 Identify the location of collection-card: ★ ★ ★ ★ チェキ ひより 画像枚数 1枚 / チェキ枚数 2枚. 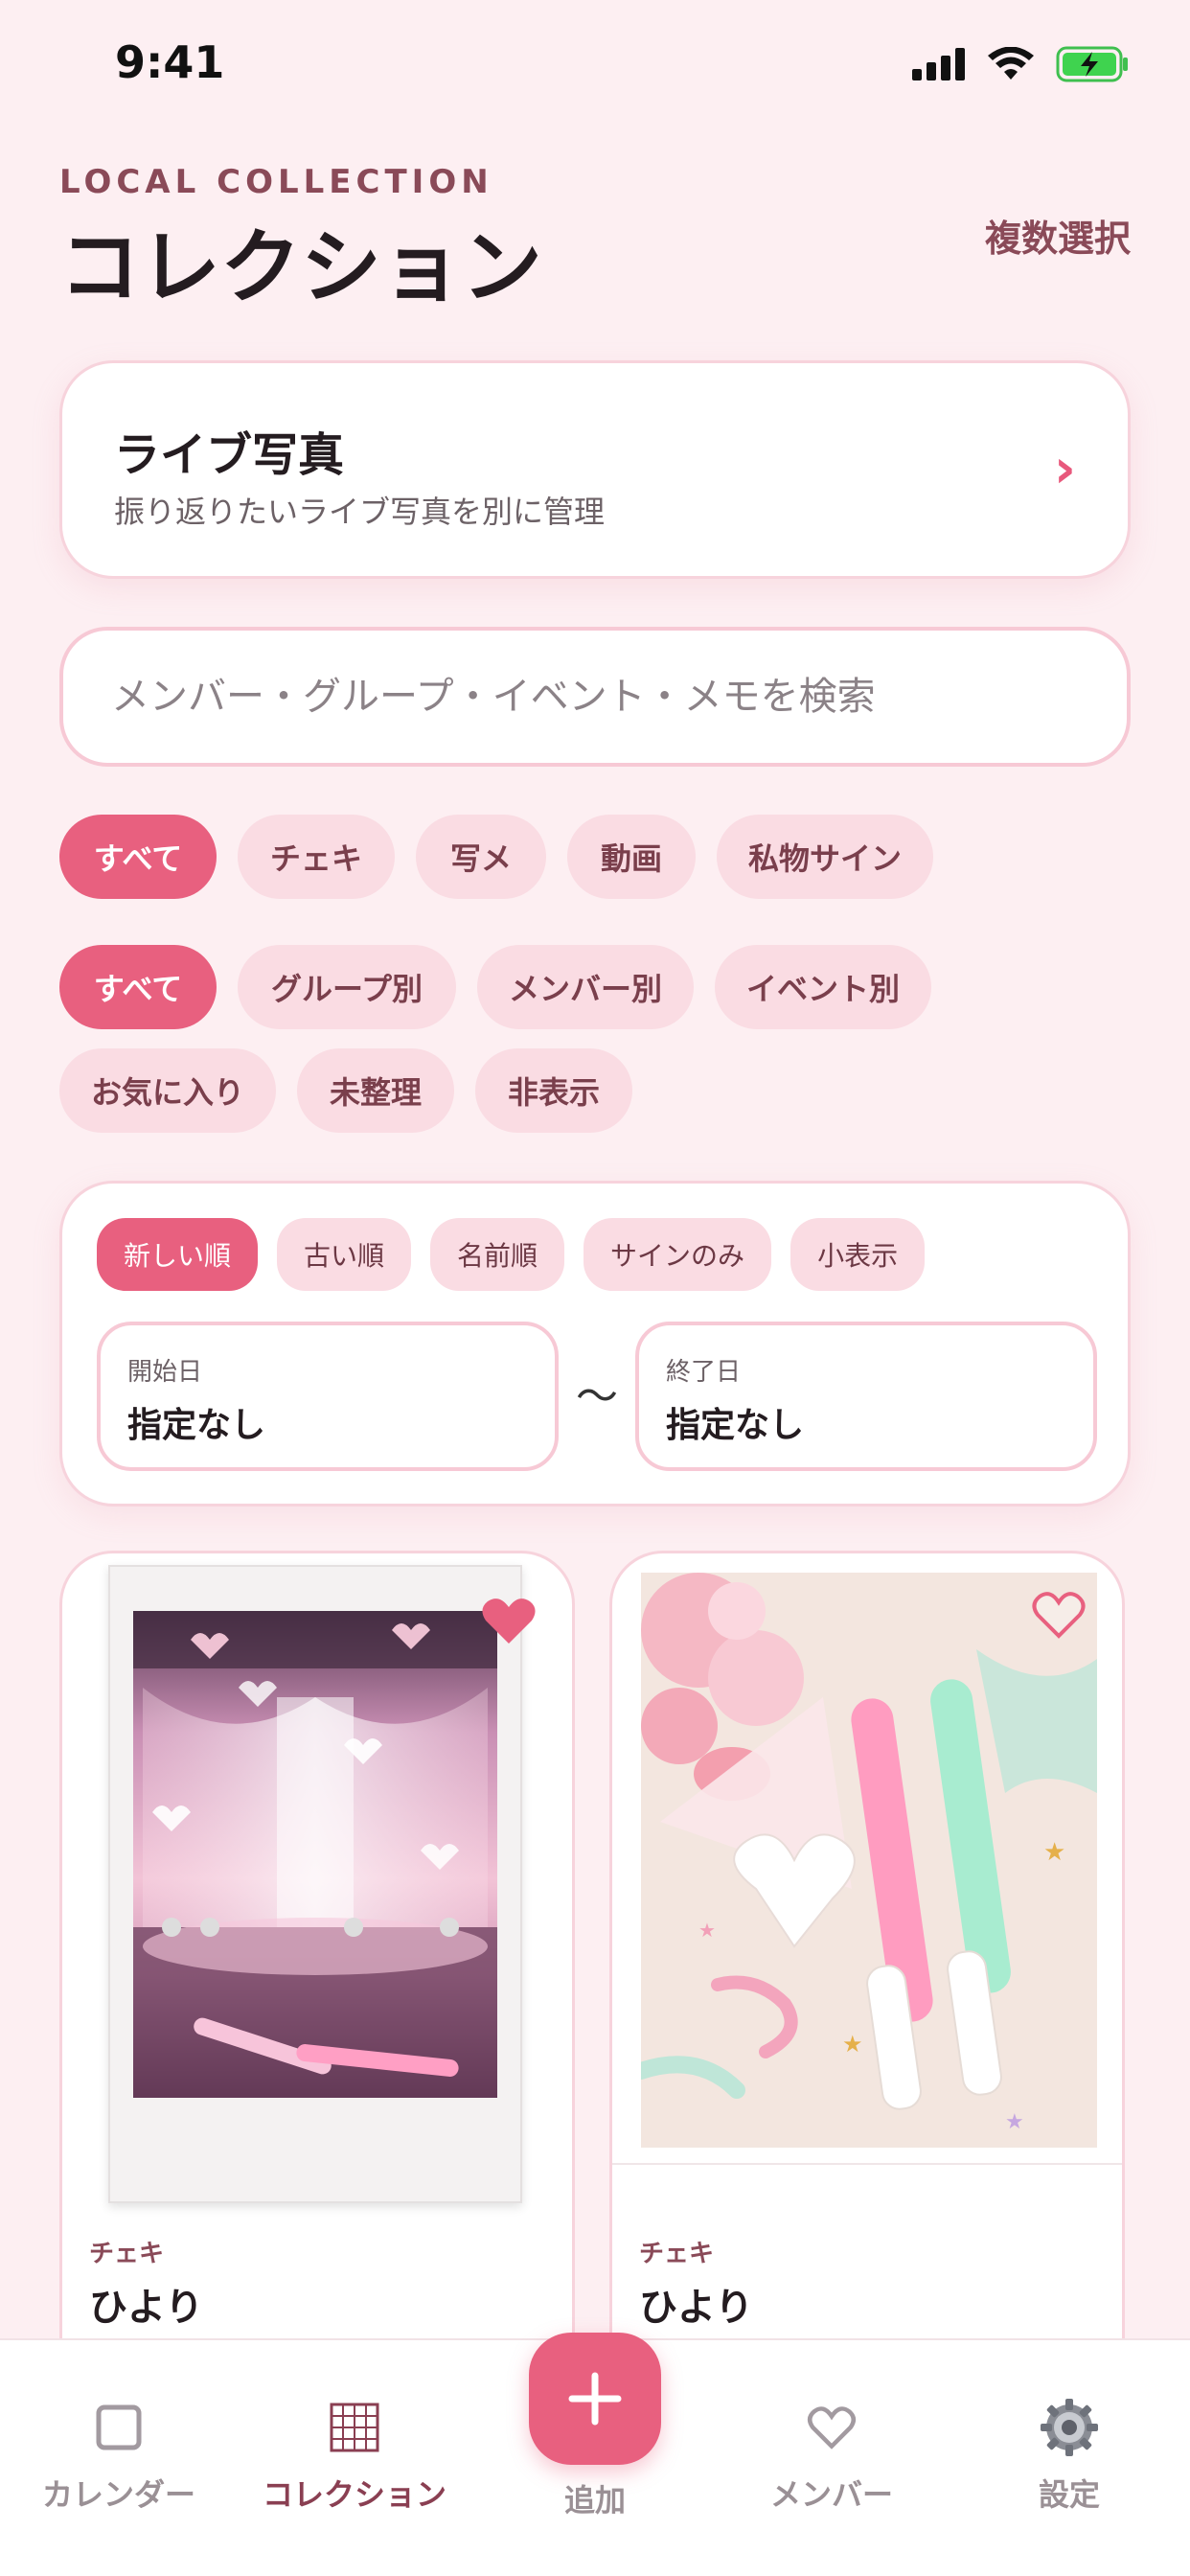
(867, 1953).